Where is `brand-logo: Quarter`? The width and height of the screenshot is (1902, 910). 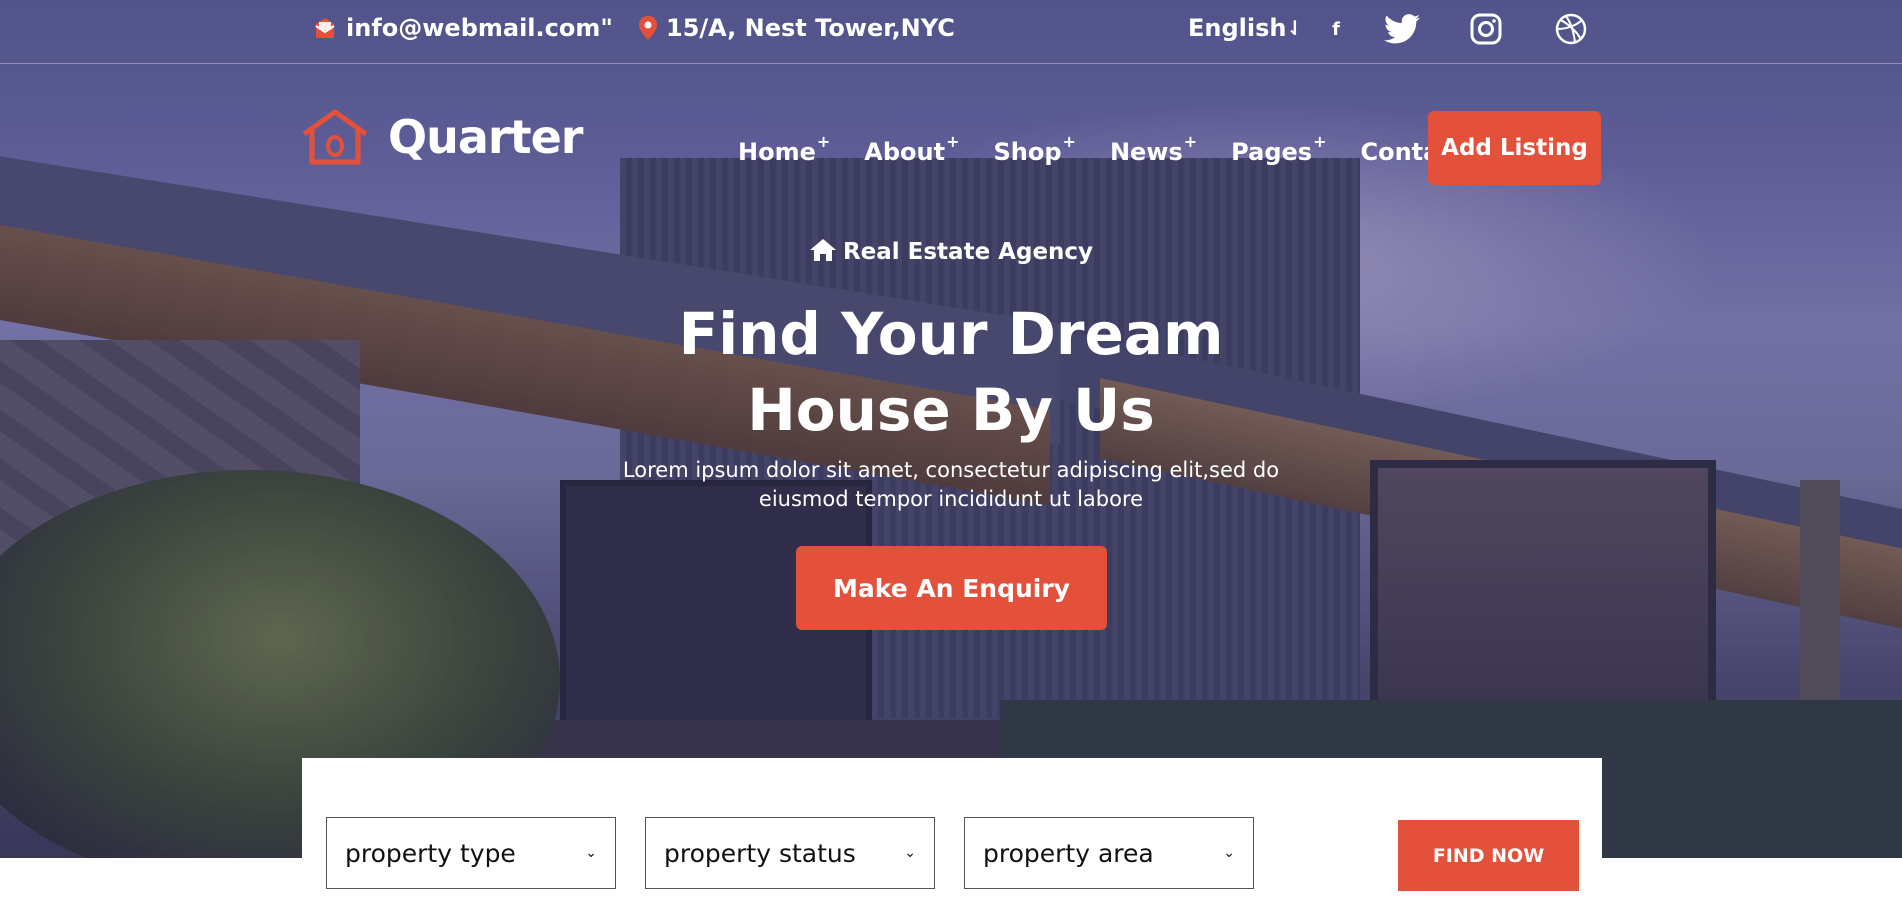
brand-logo: Quarter is located at coordinates (441, 137).